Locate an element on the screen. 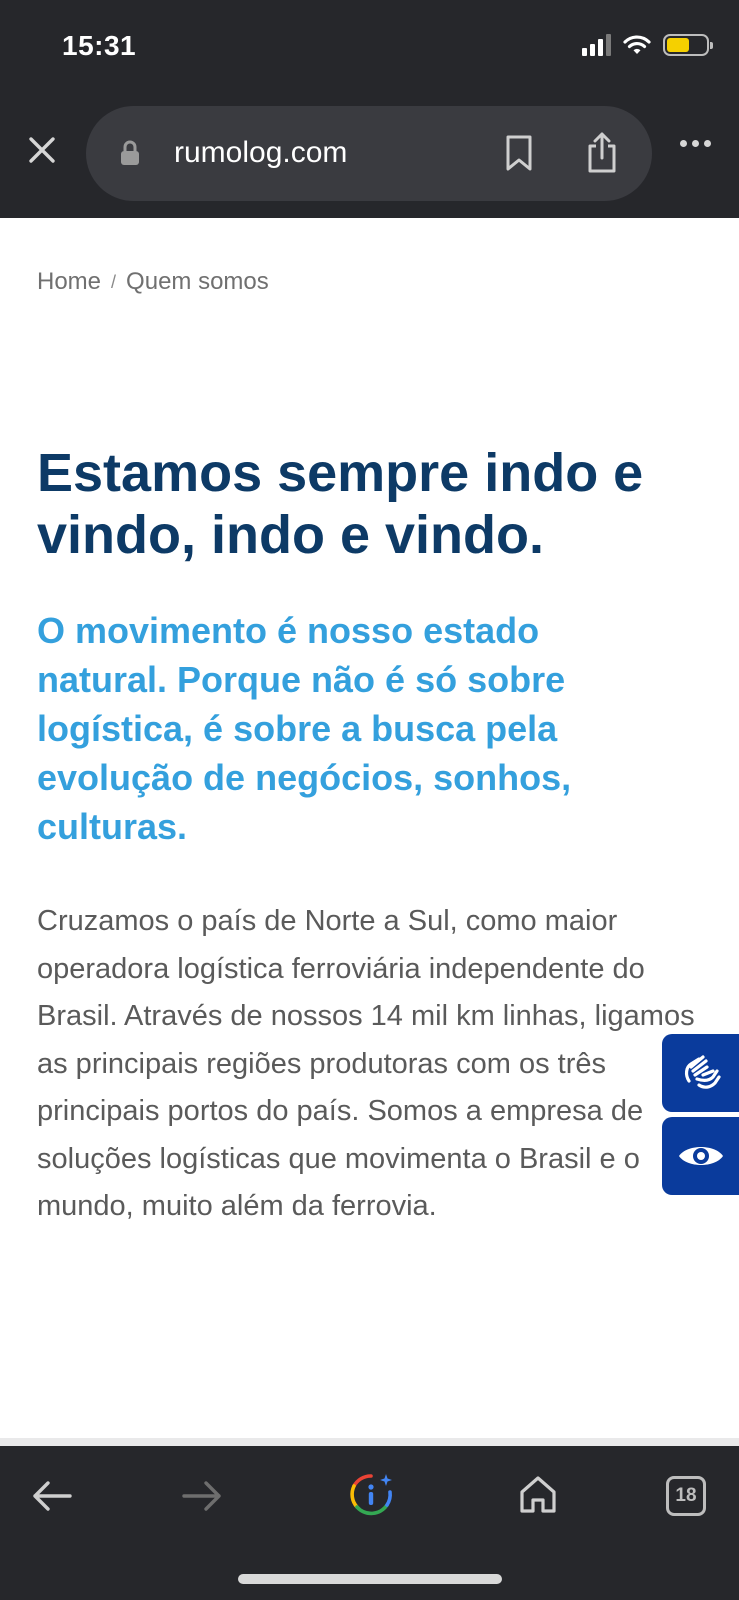 The height and width of the screenshot is (1600, 739). battery-icon is located at coordinates (688, 45).